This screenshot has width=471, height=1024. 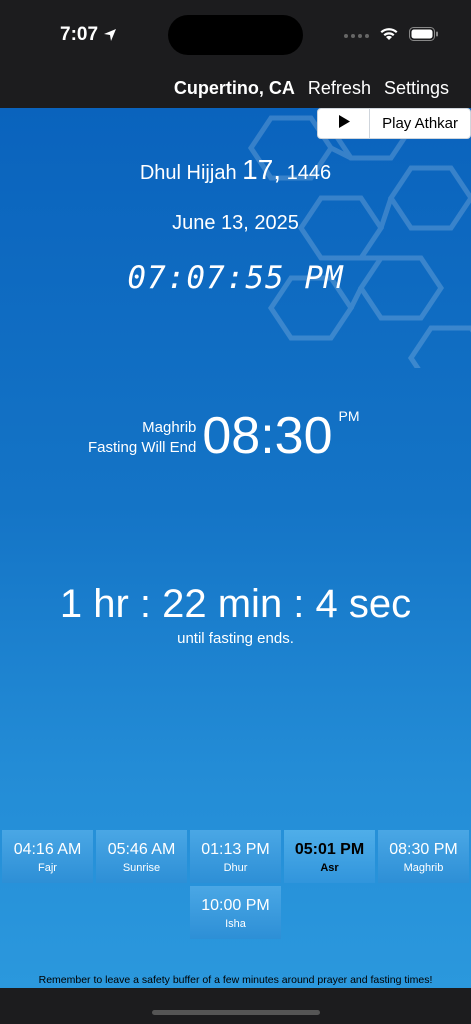 I want to click on wifi-icon, so click(x=389, y=36).